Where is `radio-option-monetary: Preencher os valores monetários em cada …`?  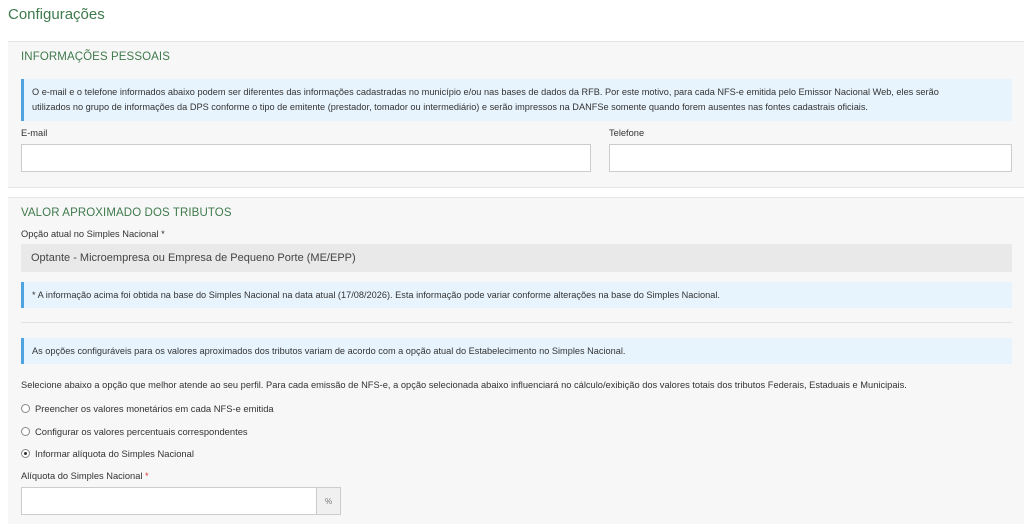 radio-option-monetary: Preencher os valores monetários em cada … is located at coordinates (147, 408).